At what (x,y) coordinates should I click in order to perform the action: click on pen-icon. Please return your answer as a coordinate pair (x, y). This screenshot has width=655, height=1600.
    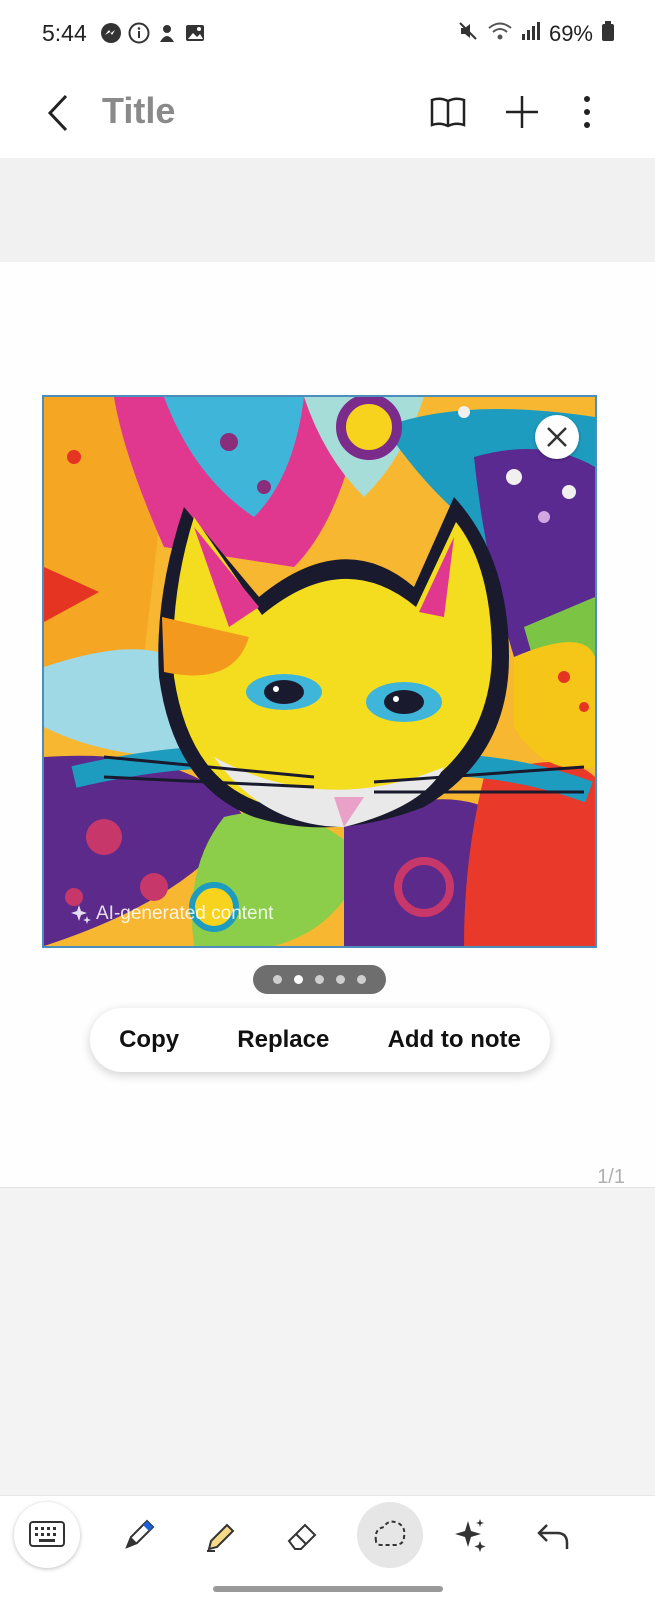
    Looking at the image, I should click on (140, 1534).